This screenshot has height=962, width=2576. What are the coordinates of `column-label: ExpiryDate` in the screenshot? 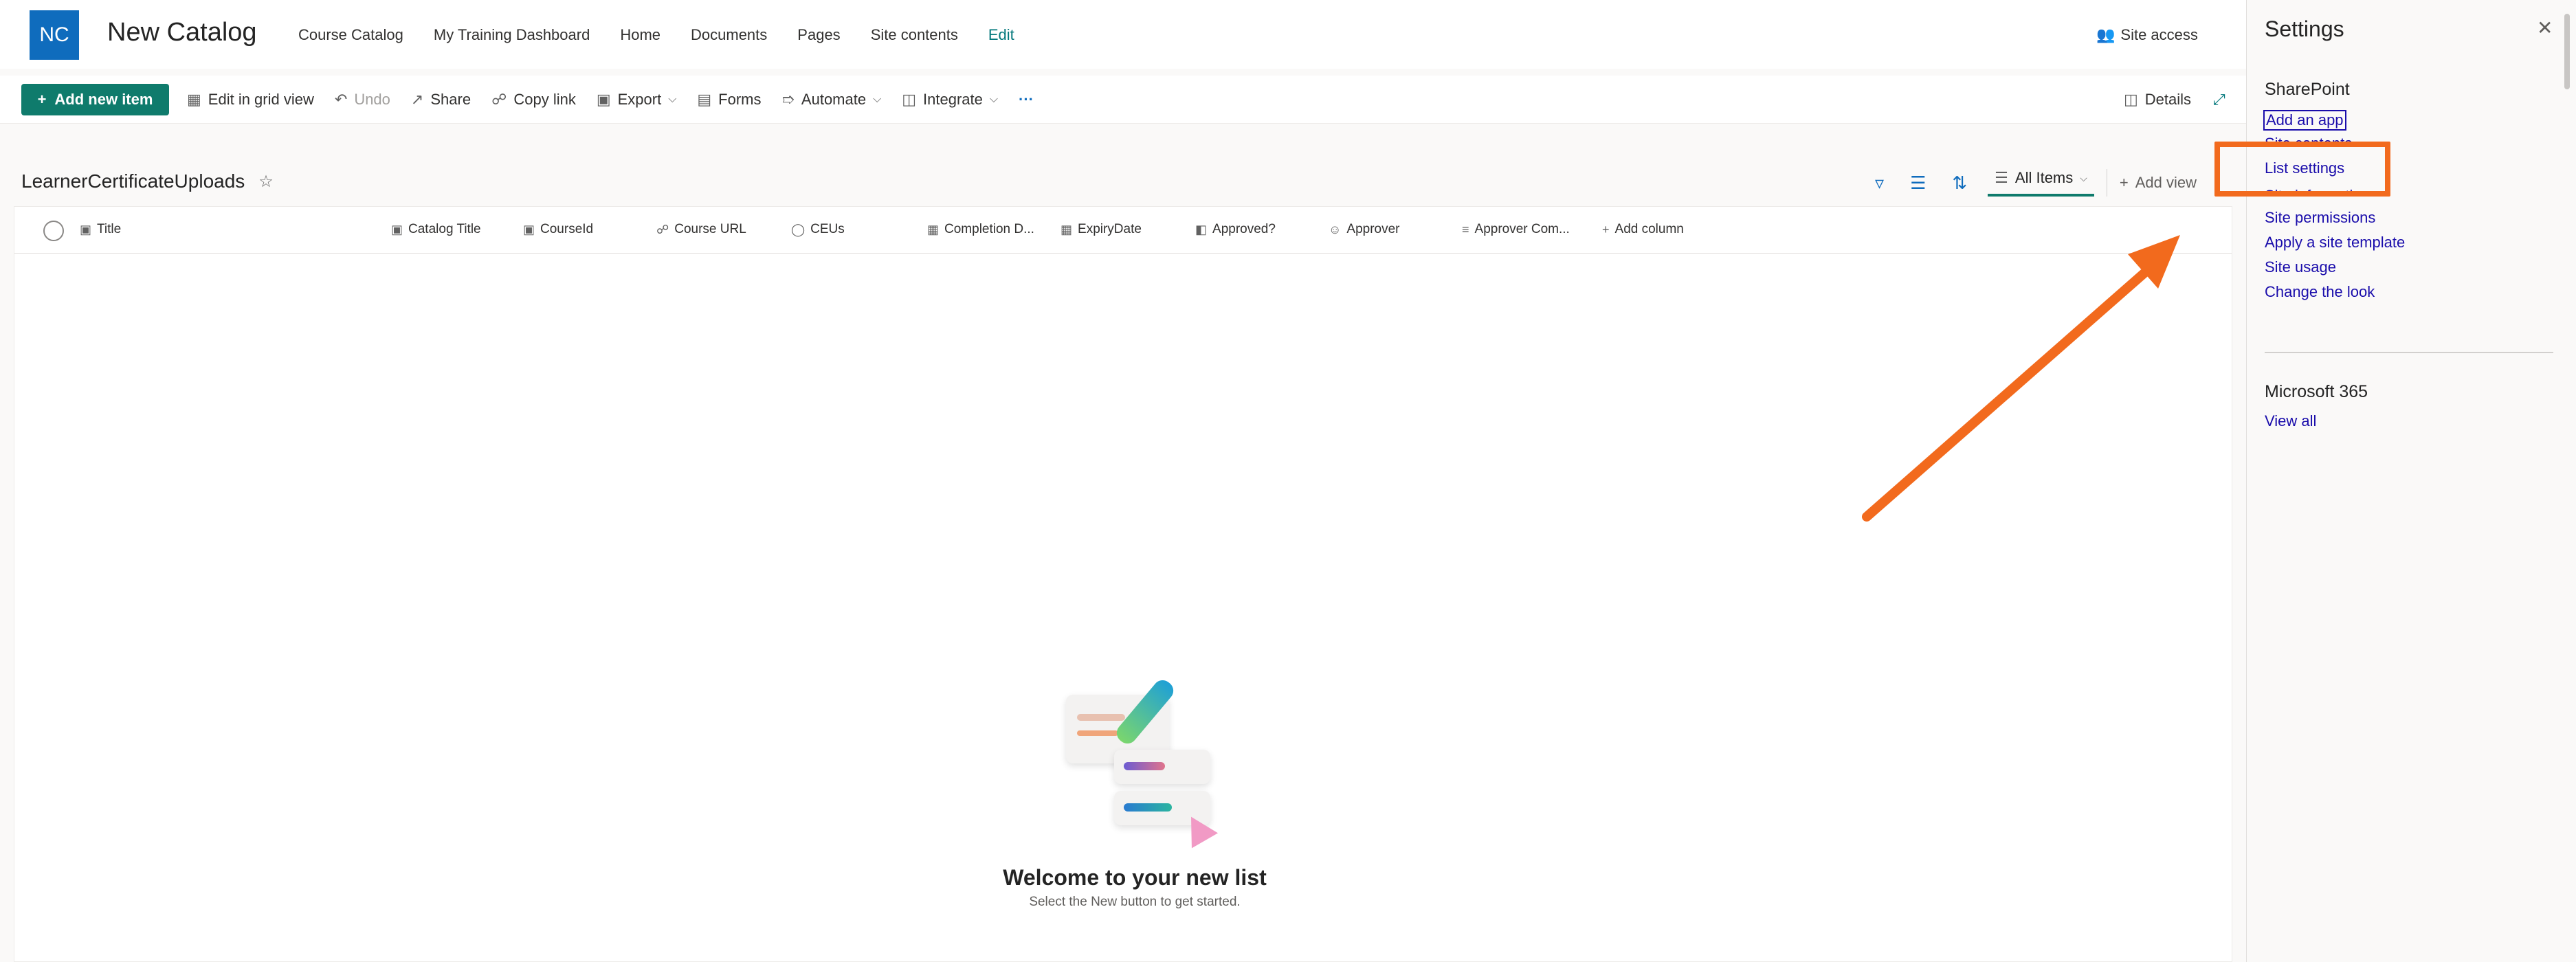 It's located at (1110, 229).